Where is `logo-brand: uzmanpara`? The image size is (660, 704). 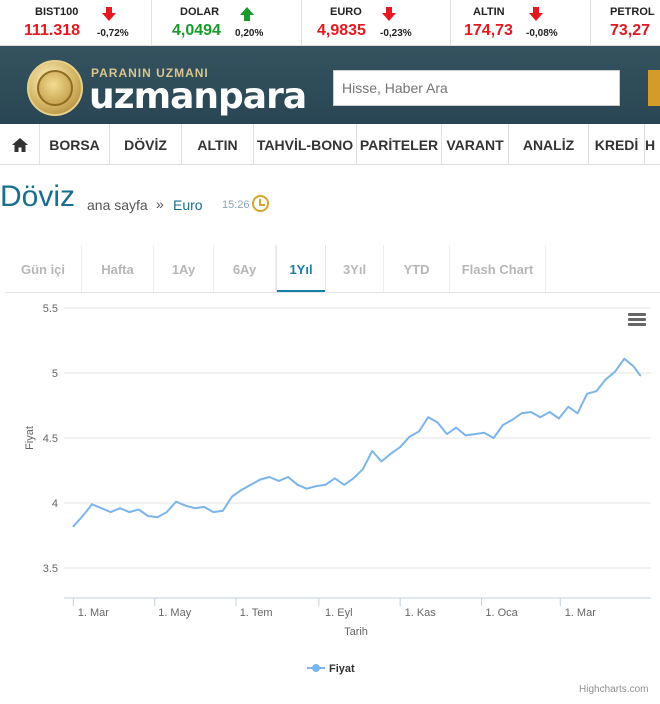
logo-brand: uzmanpara is located at coordinates (198, 96).